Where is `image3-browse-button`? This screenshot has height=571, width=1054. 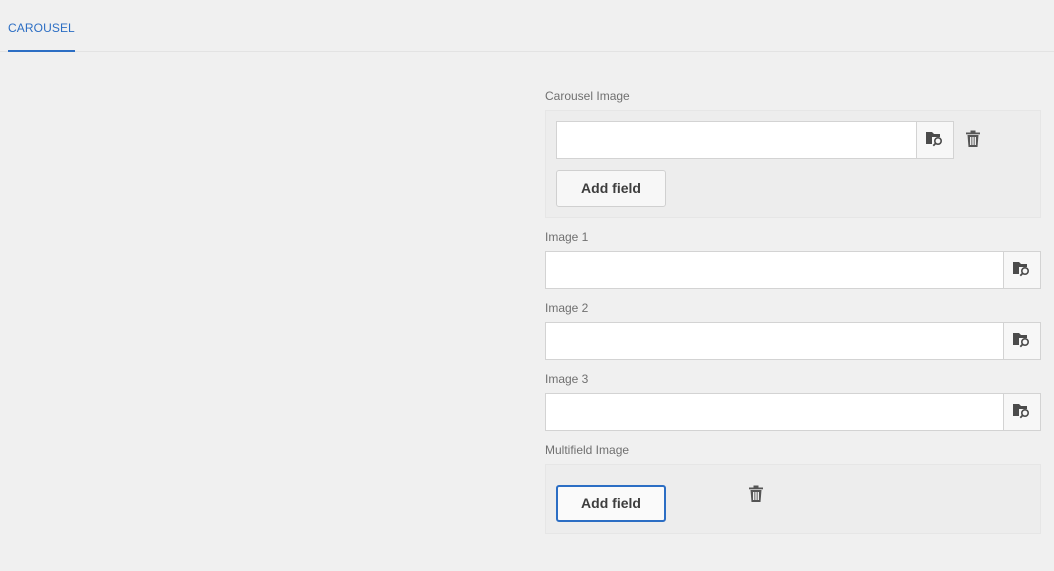
image3-browse-button is located at coordinates (1022, 412).